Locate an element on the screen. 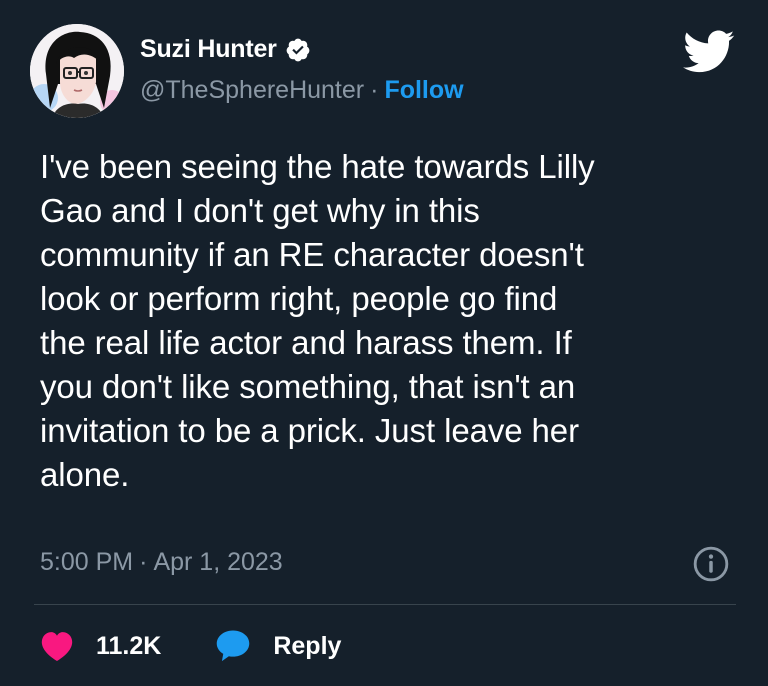  author-handle: @TheSphereHunter is located at coordinates (252, 90).